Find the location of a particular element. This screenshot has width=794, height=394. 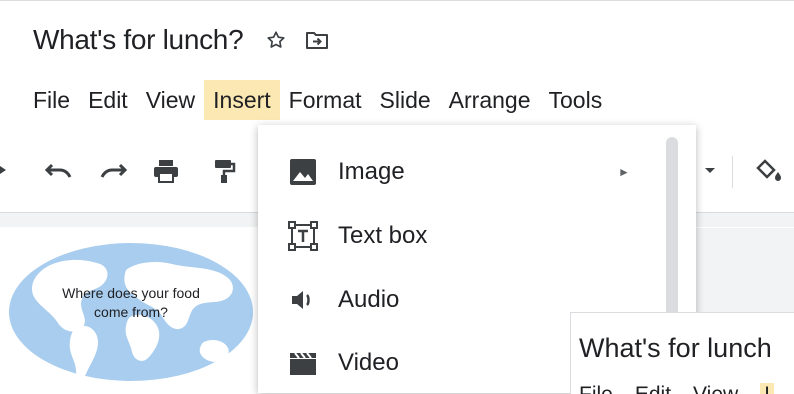

insert-menu-text-box: Text box is located at coordinates (468, 236).